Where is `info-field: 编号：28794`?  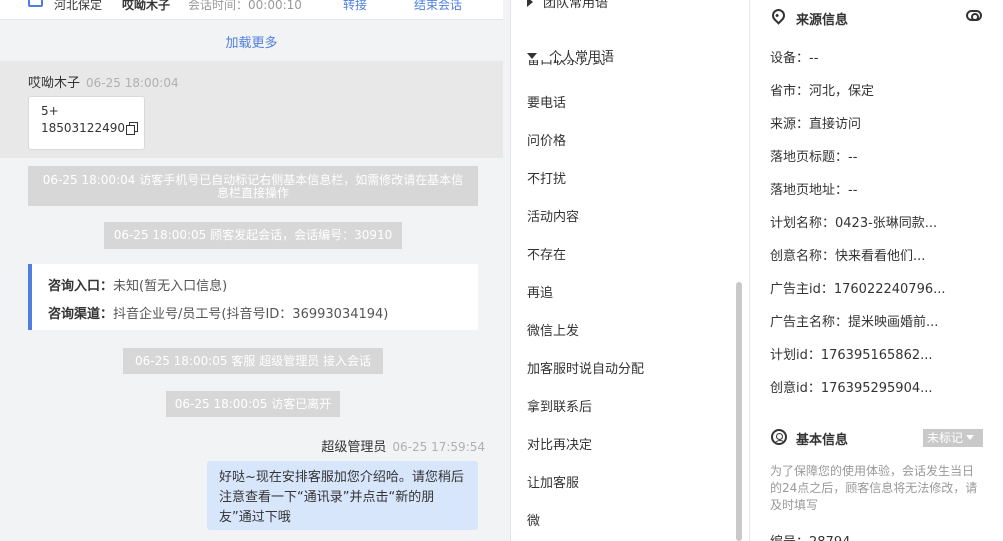 info-field: 编号：28794 is located at coordinates (810, 536).